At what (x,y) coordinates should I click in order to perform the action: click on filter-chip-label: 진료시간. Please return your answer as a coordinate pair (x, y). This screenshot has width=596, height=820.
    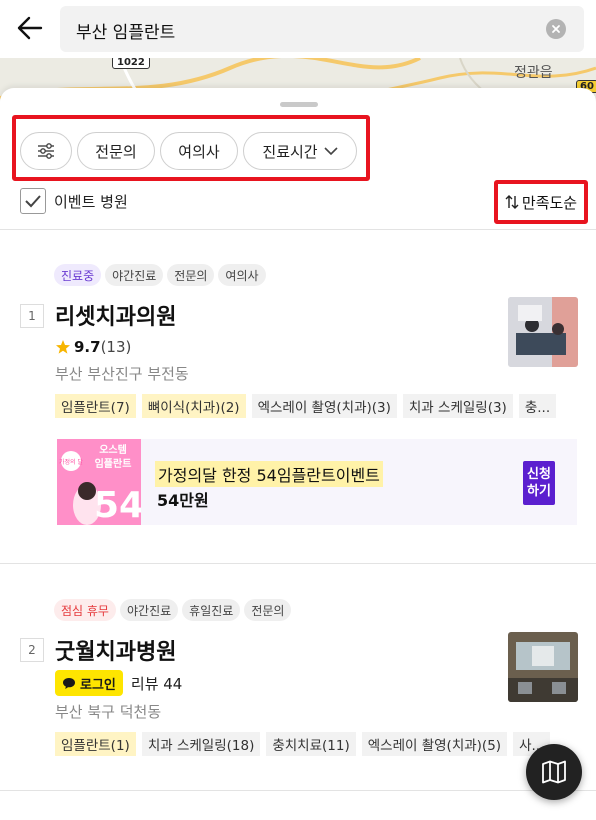
    Looking at the image, I should click on (290, 151).